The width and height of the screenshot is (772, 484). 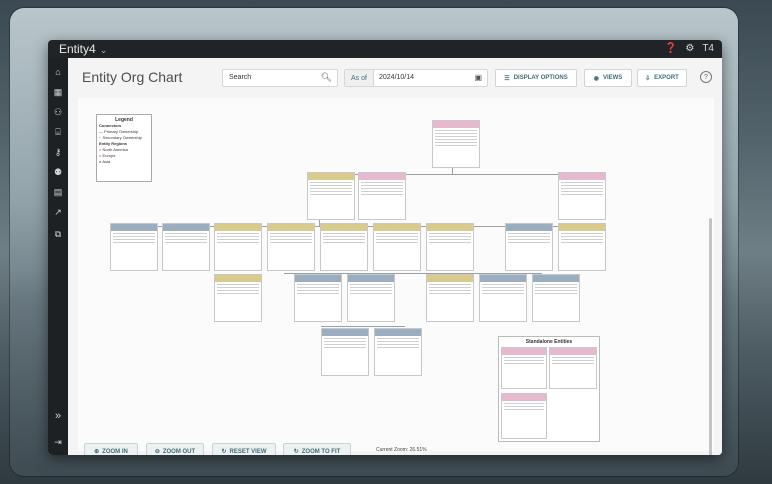 What do you see at coordinates (478, 77) in the screenshot?
I see `calendar-icon: ▣` at bounding box center [478, 77].